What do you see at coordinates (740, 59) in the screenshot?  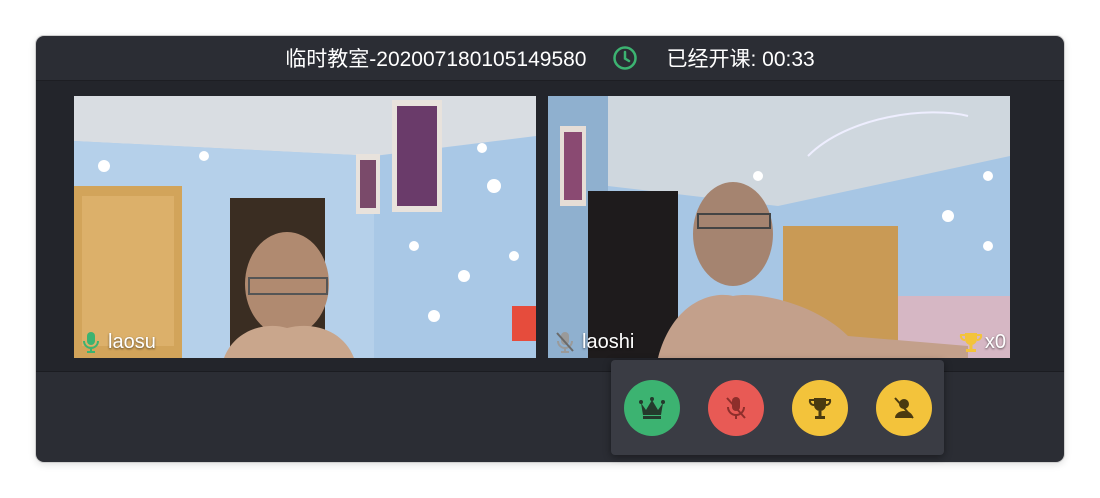 I see `elapsed-time: 已经开课: 00:33` at bounding box center [740, 59].